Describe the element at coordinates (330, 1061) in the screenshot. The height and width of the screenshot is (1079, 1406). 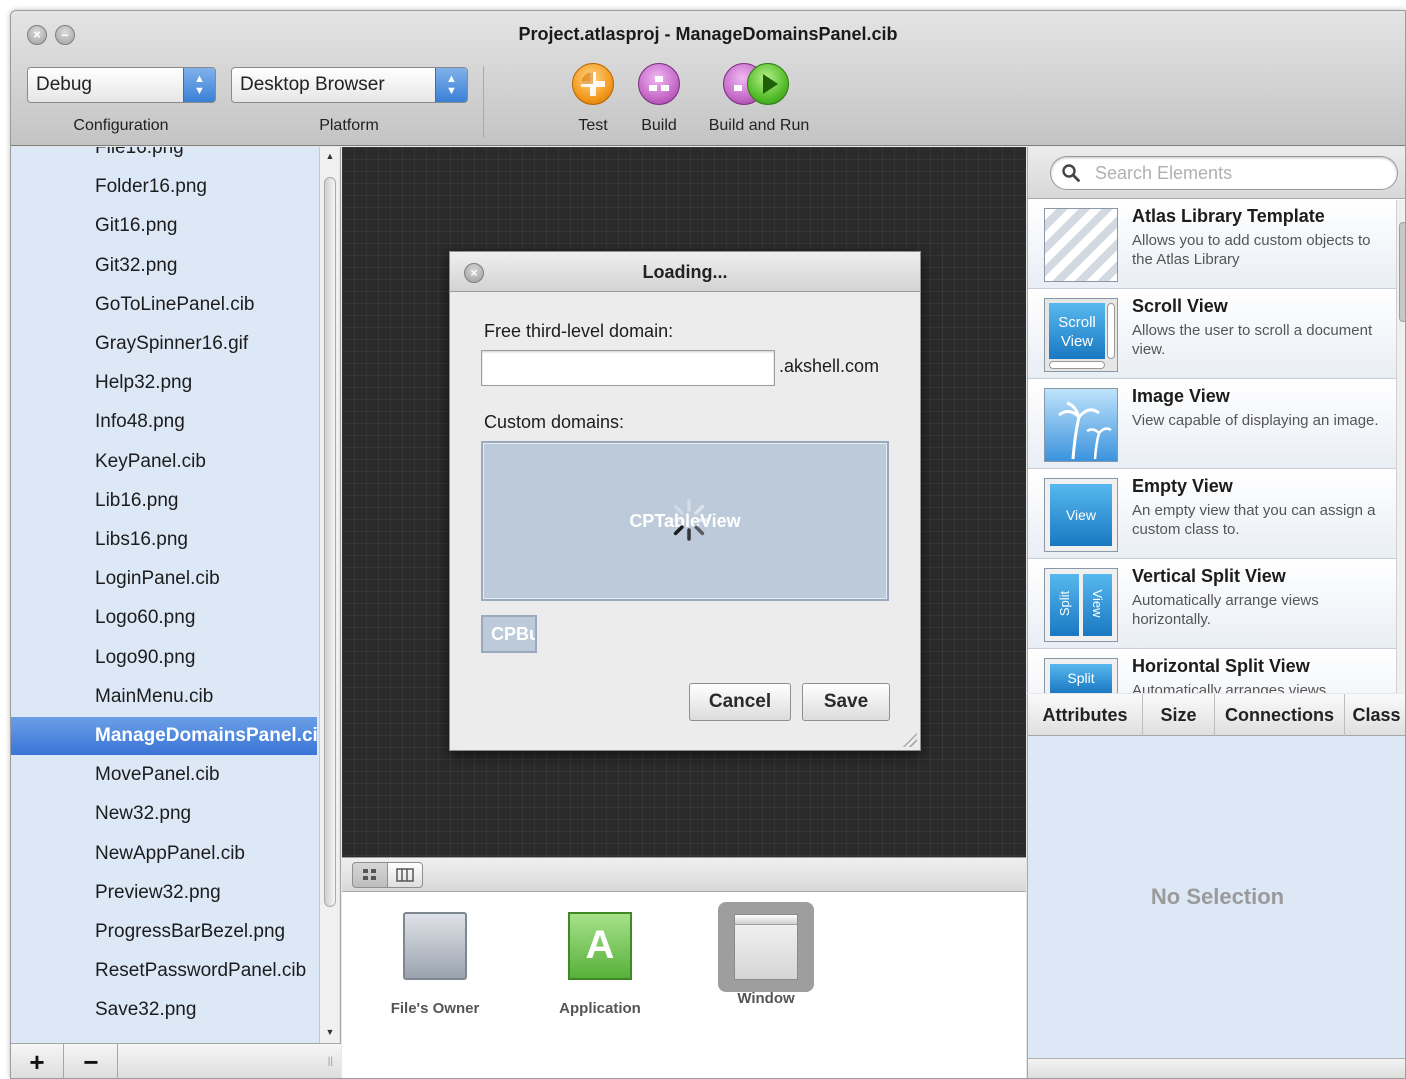
I see `resize-grip-icon: ||` at that location.